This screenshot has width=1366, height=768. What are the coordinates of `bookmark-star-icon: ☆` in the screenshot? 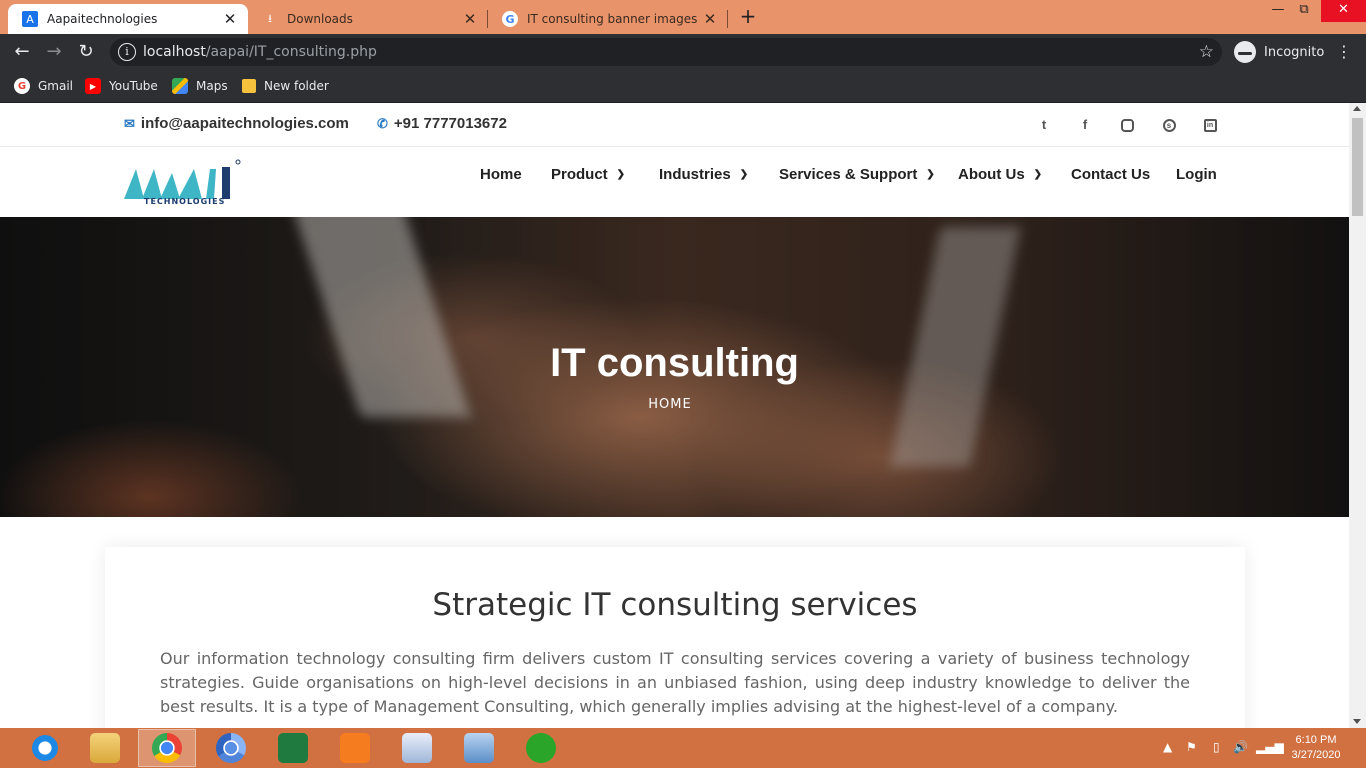 It's located at (1206, 52).